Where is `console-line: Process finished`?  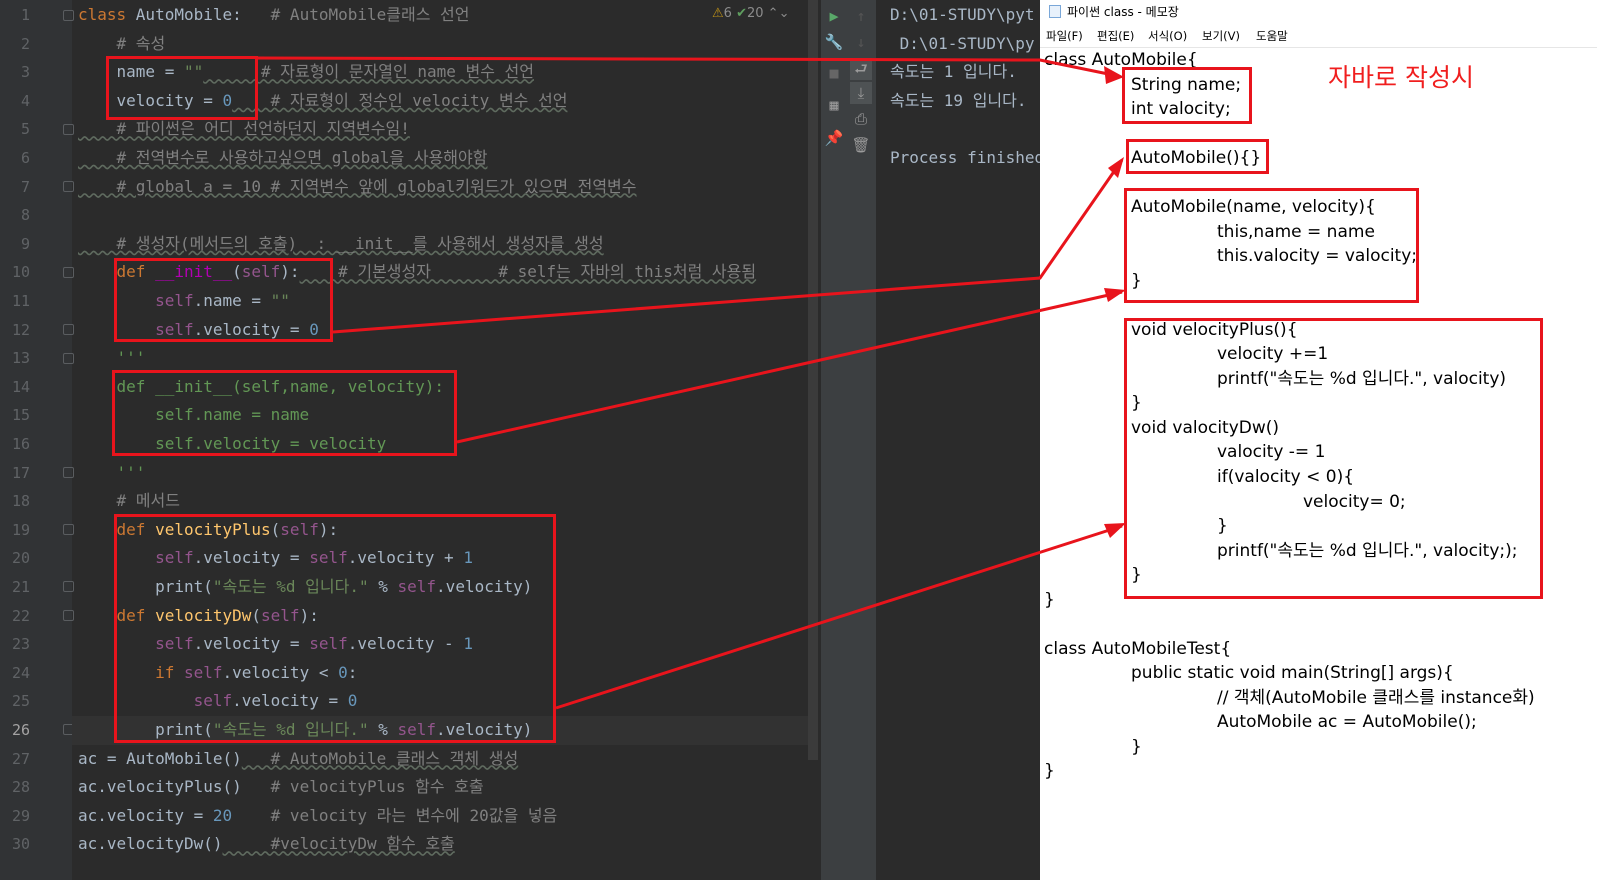 console-line: Process finished is located at coordinates (967, 157).